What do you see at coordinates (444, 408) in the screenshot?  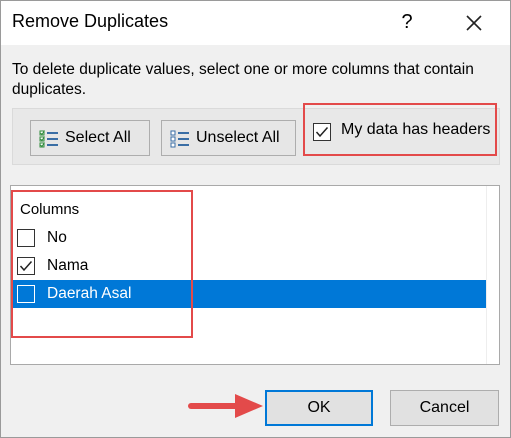 I see `cancel-button: Cancel` at bounding box center [444, 408].